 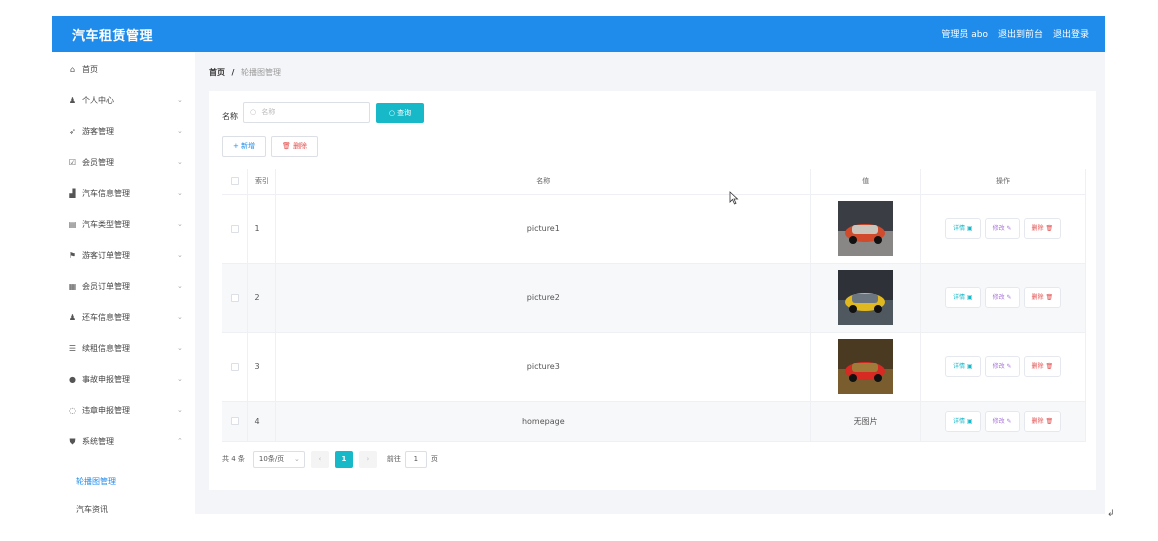 What do you see at coordinates (233, 459) in the screenshot?
I see `pagination-total: 共 4 条` at bounding box center [233, 459].